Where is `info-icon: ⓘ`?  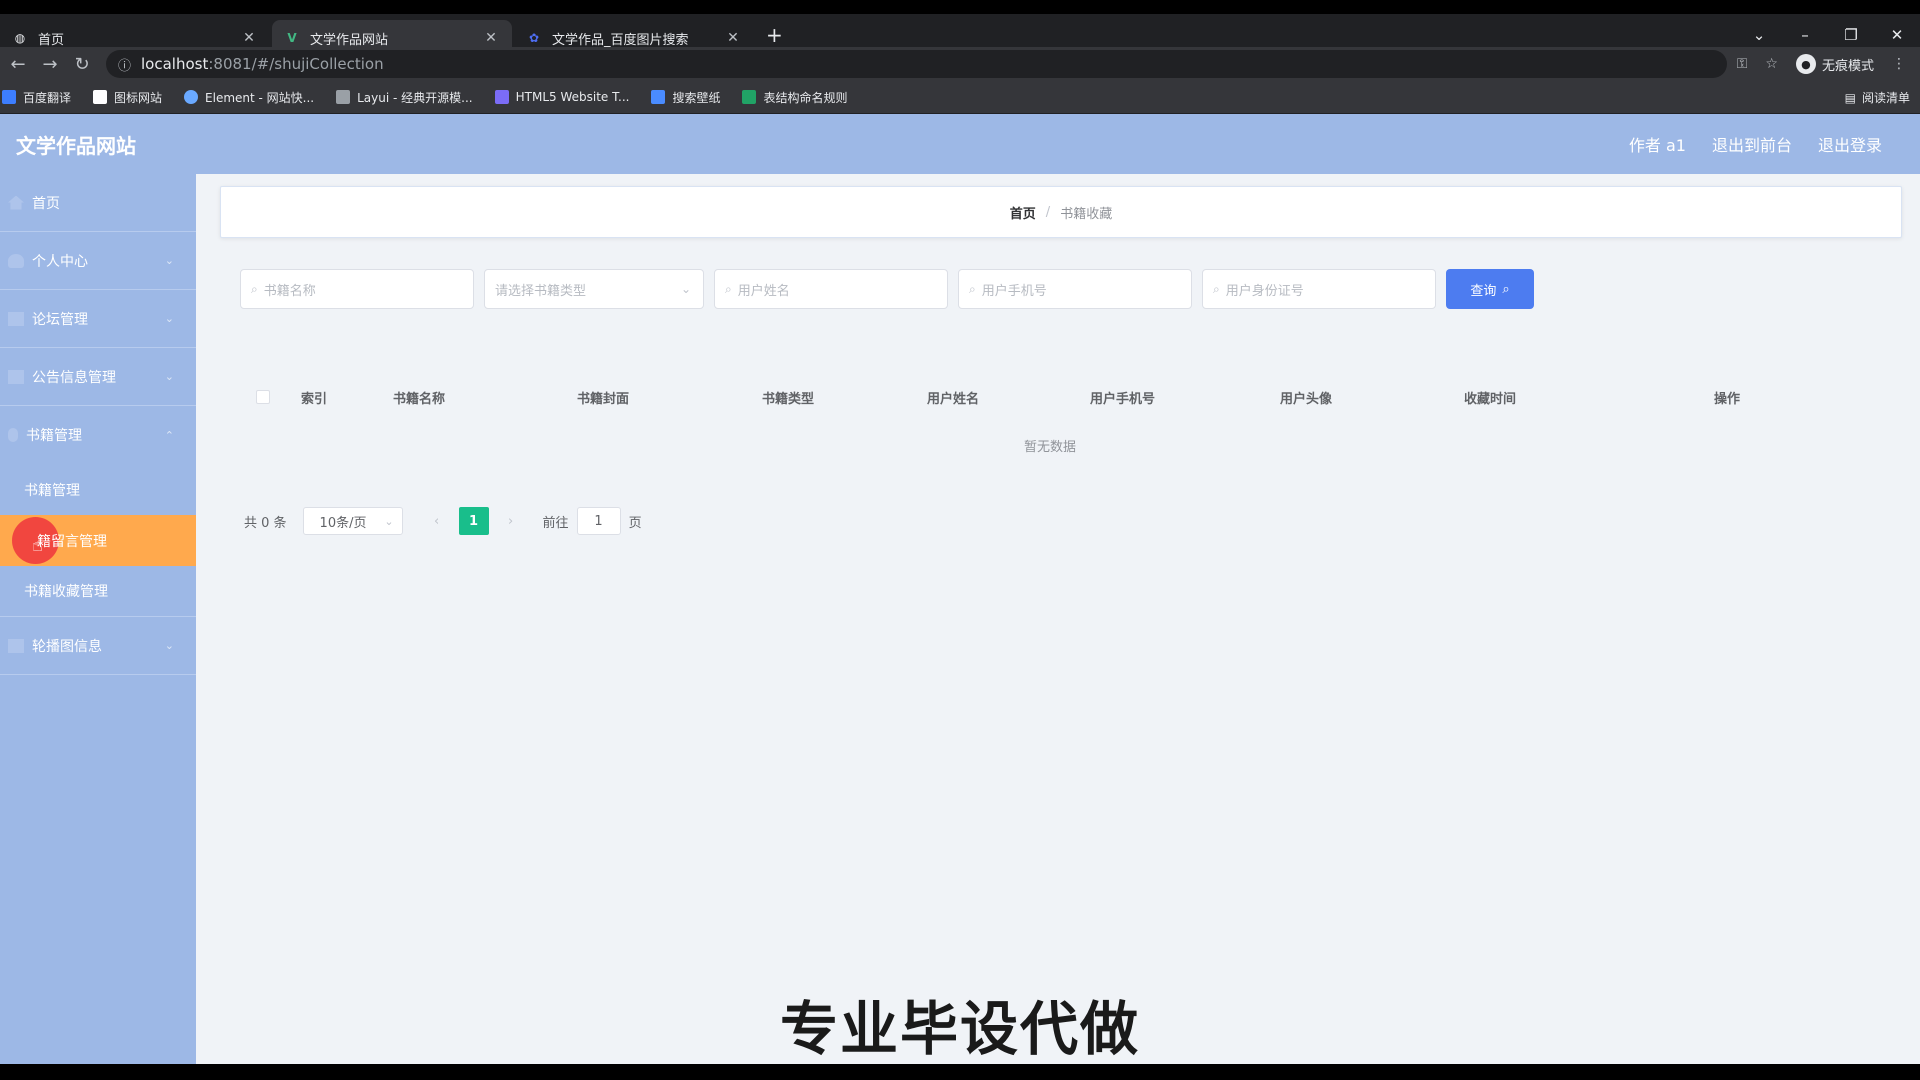
info-icon: ⓘ is located at coordinates (124, 64).